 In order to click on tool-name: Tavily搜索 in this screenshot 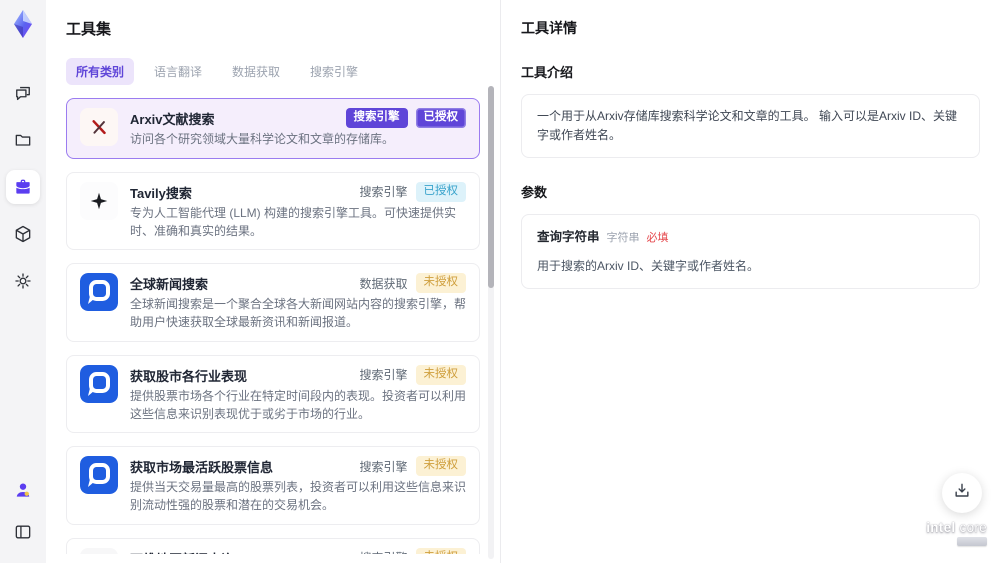, I will do `click(161, 193)`.